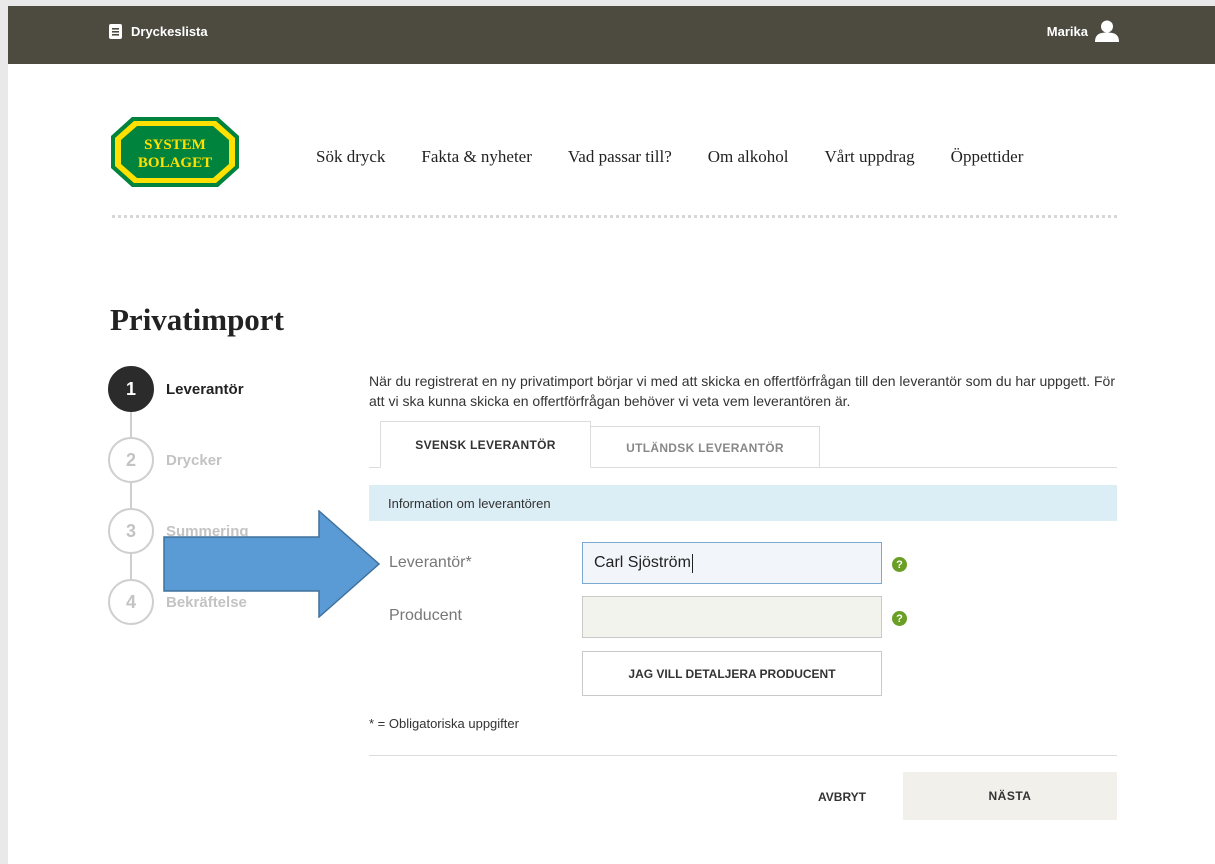  Describe the element at coordinates (444, 723) in the screenshot. I see `required-note: * = Obligatoriska uppgifter` at that location.